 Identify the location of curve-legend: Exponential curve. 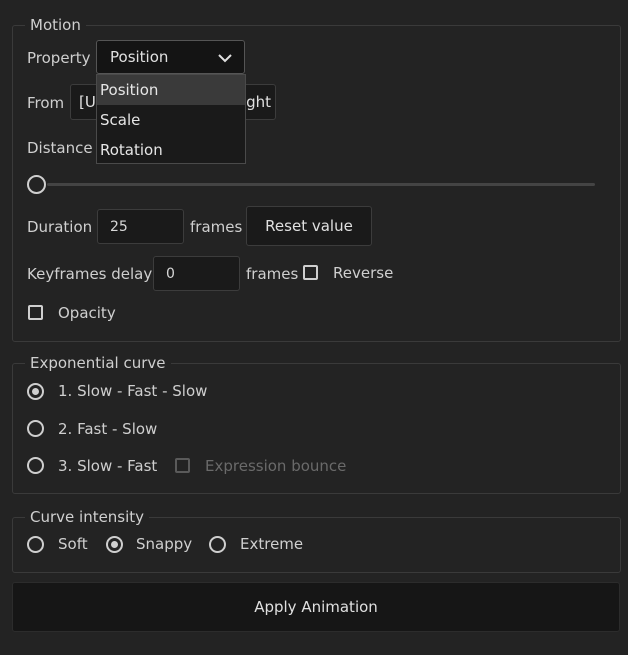
(98, 363).